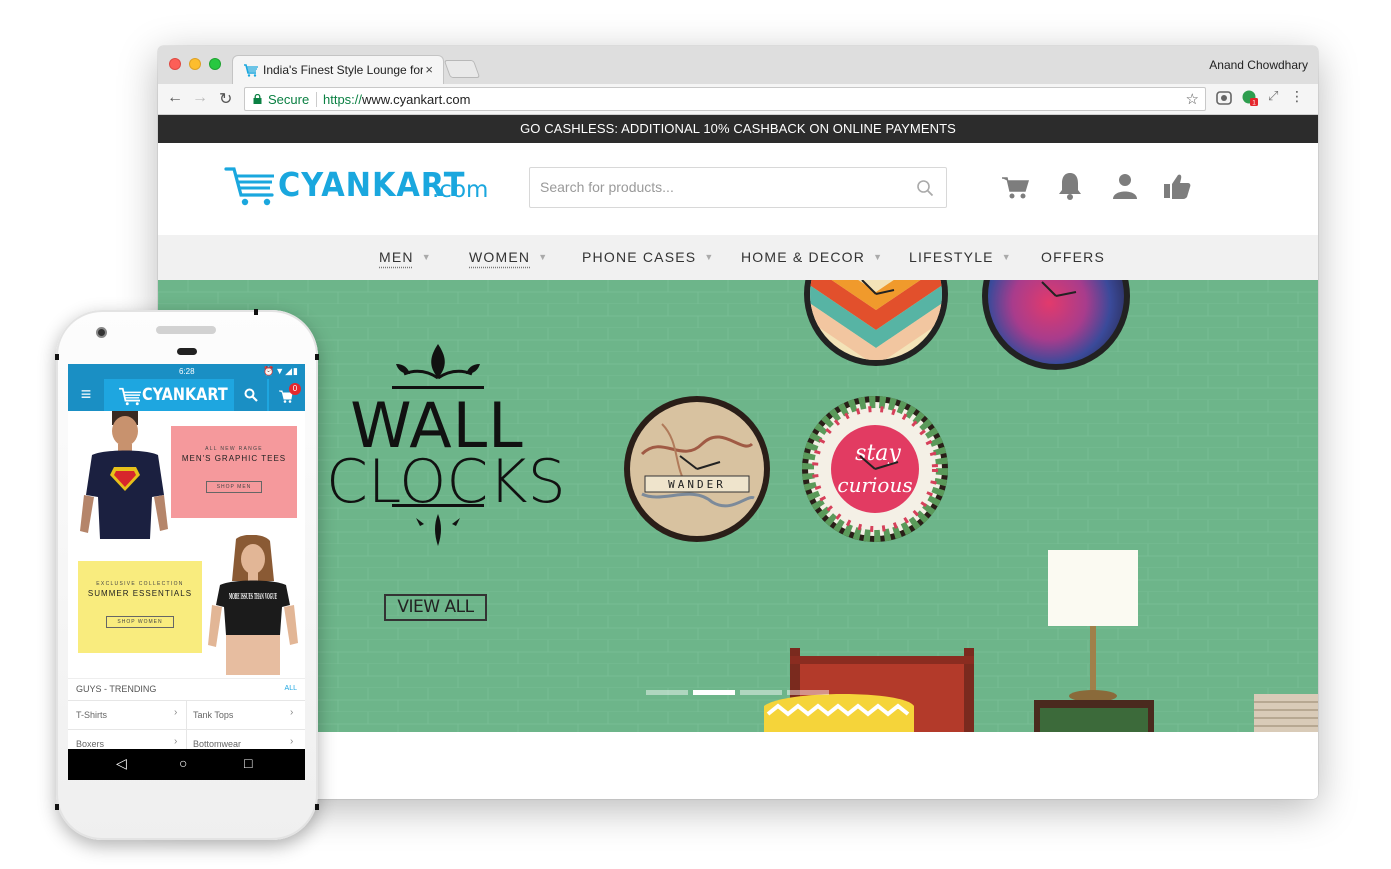  Describe the element at coordinates (343, 70) in the screenshot. I see `tab-title: India's Finest Style Lounge for` at that location.